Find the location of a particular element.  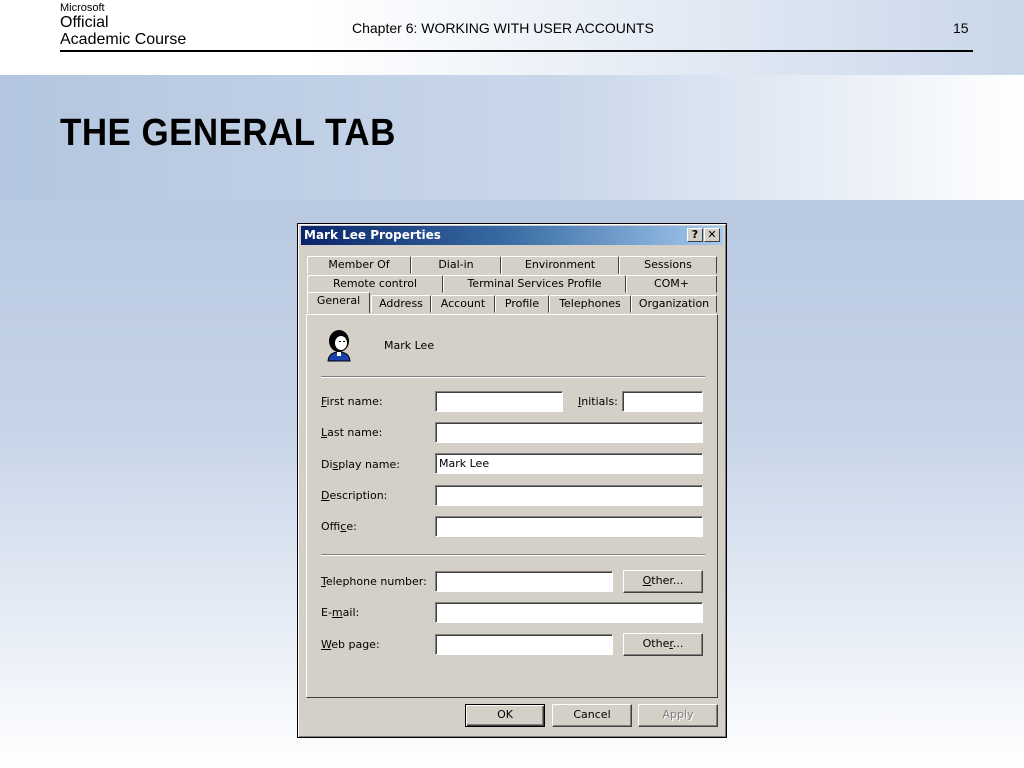

office-input is located at coordinates (569, 526).